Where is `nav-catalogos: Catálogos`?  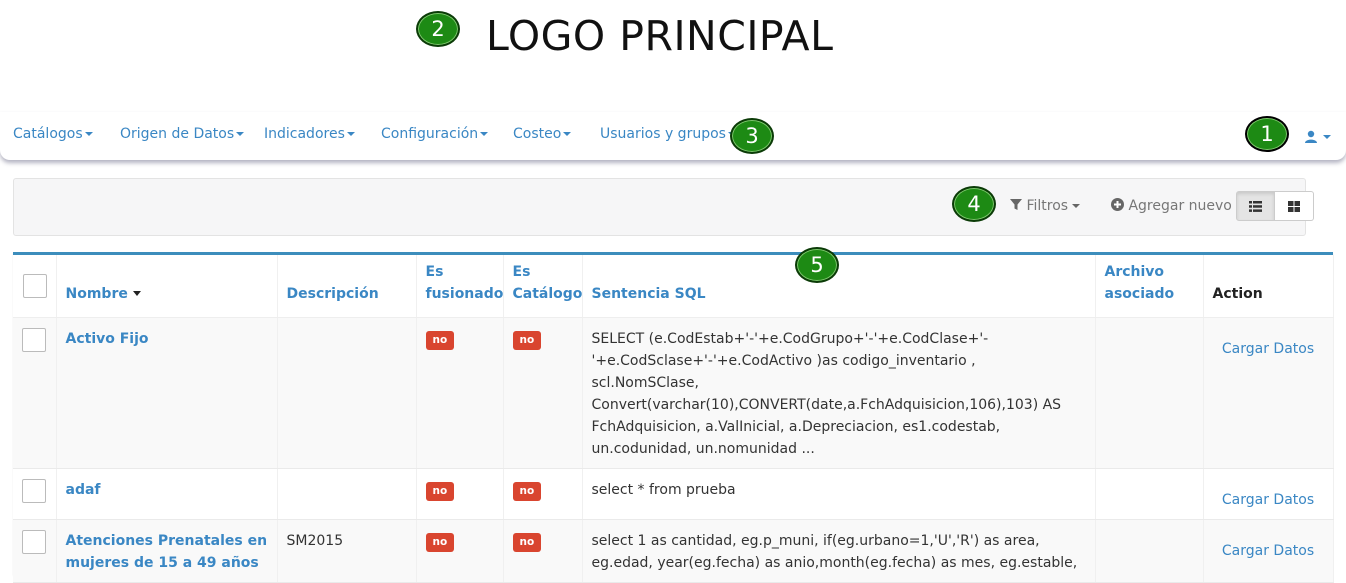
nav-catalogos: Catálogos is located at coordinates (53, 134).